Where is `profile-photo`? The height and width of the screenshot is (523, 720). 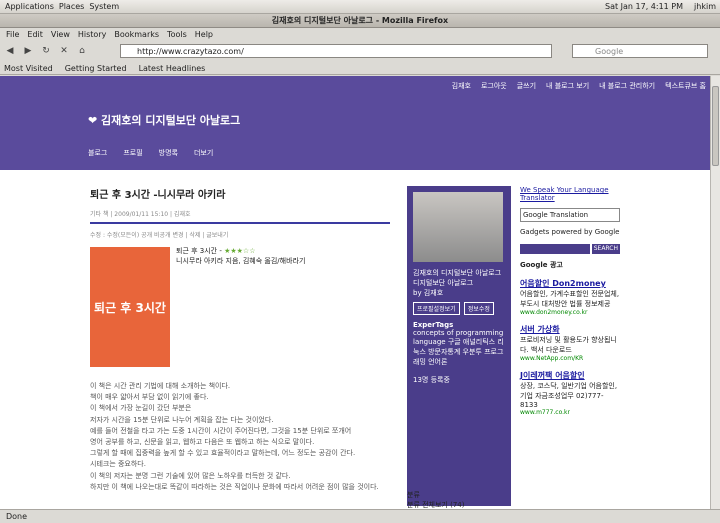 profile-photo is located at coordinates (458, 227).